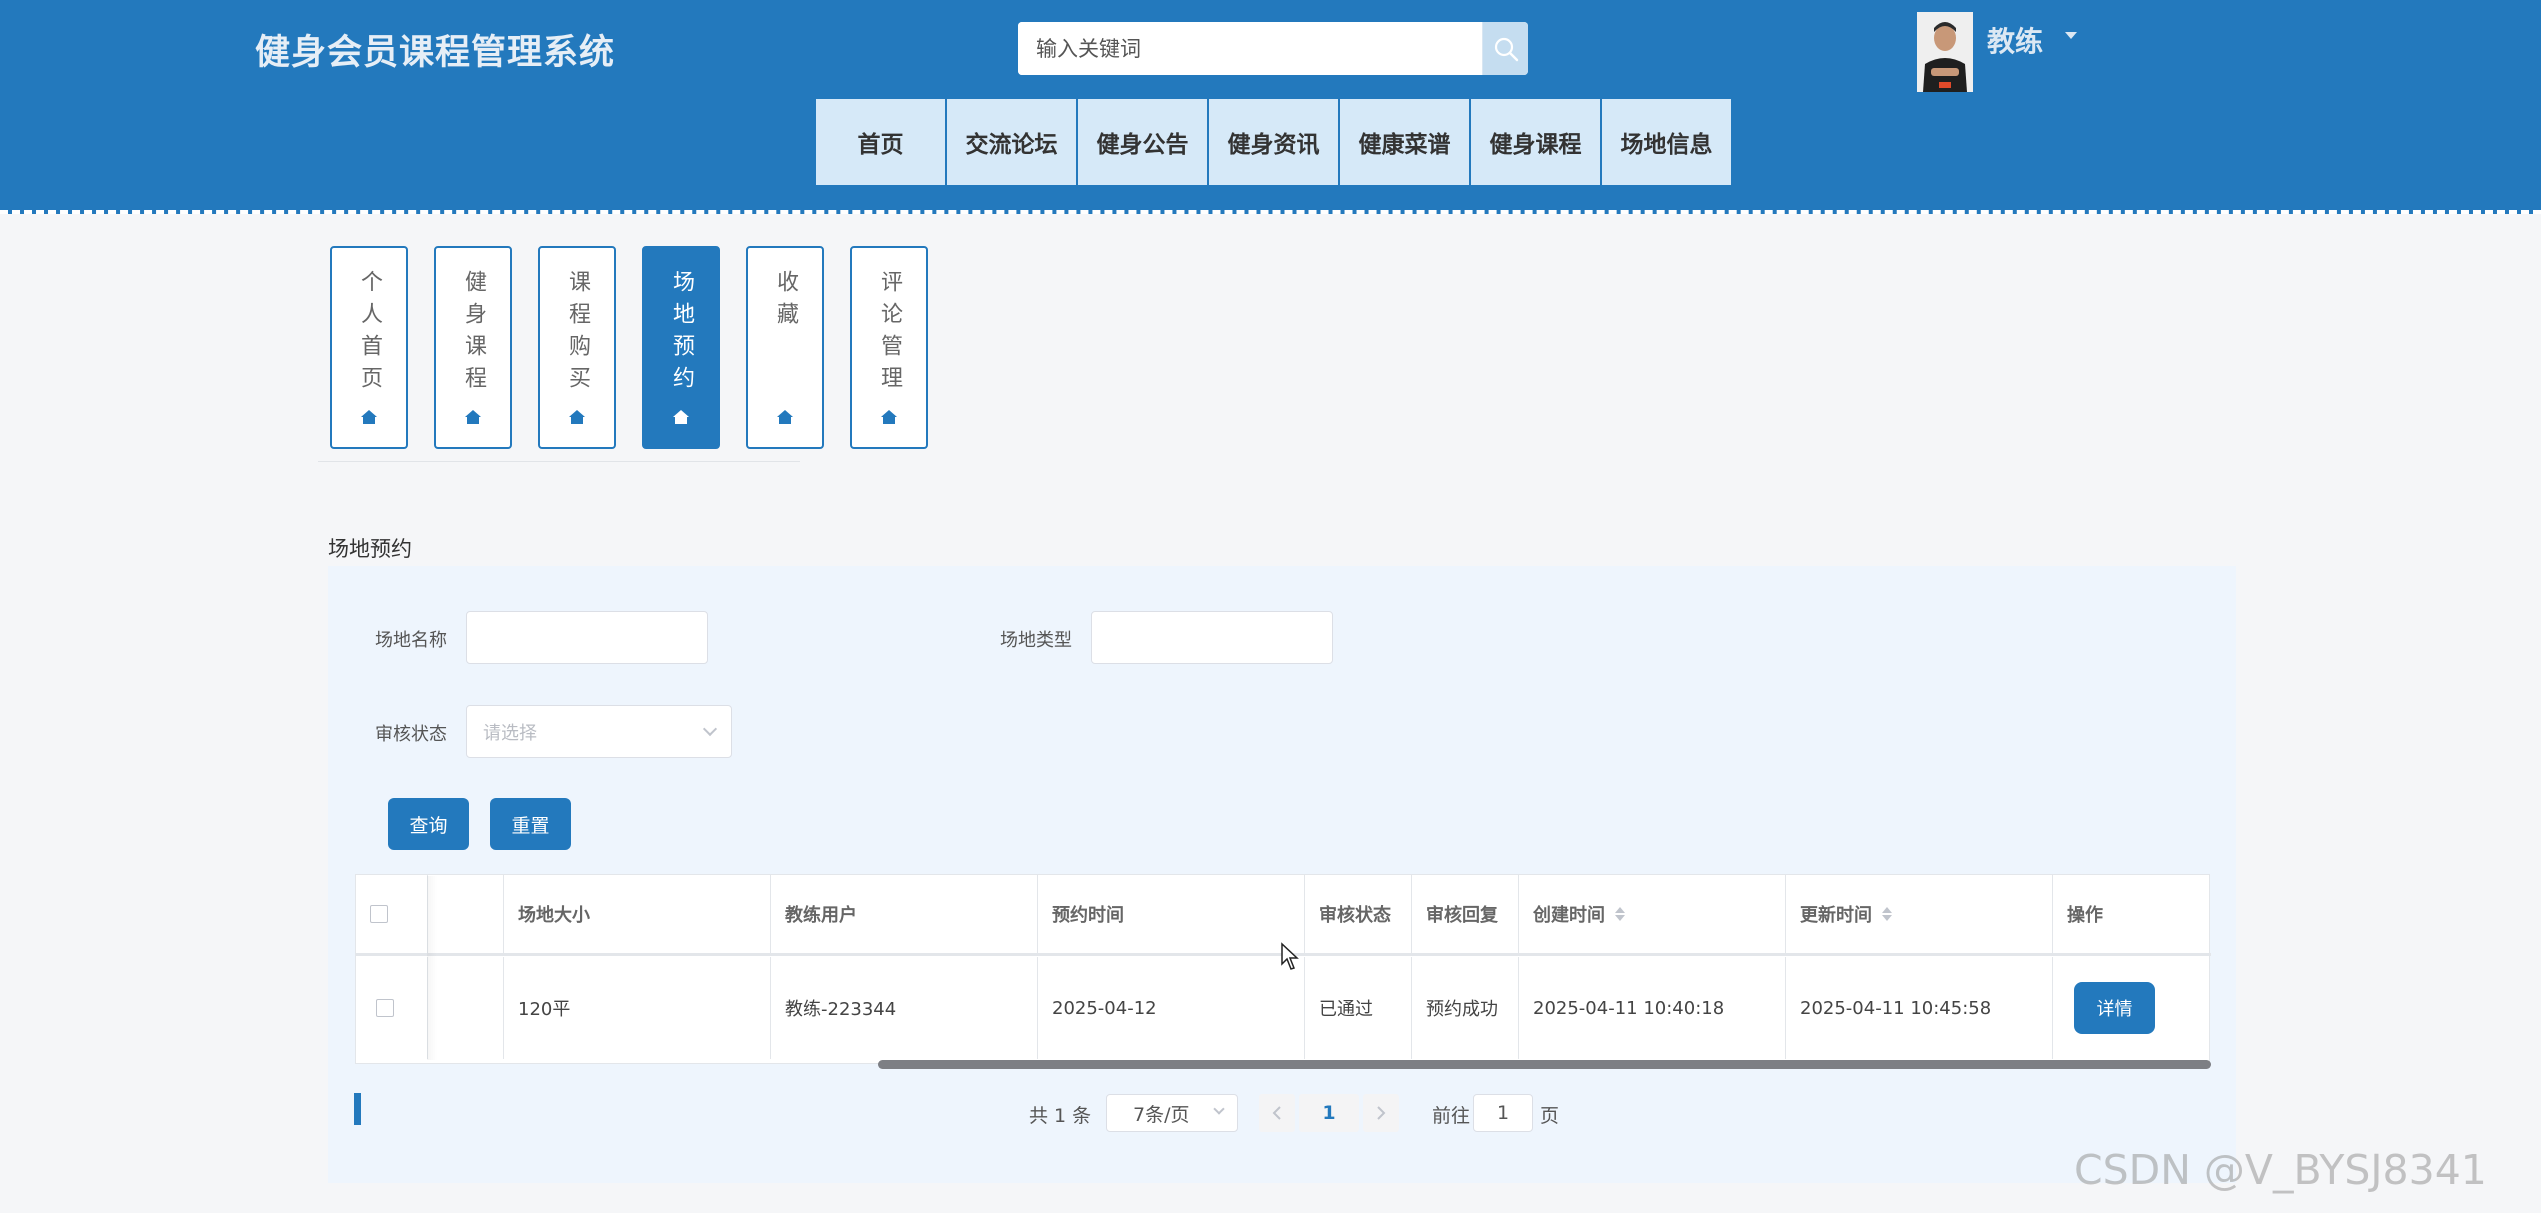  What do you see at coordinates (510, 733) in the screenshot?
I see `select-placeholder: 请选择` at bounding box center [510, 733].